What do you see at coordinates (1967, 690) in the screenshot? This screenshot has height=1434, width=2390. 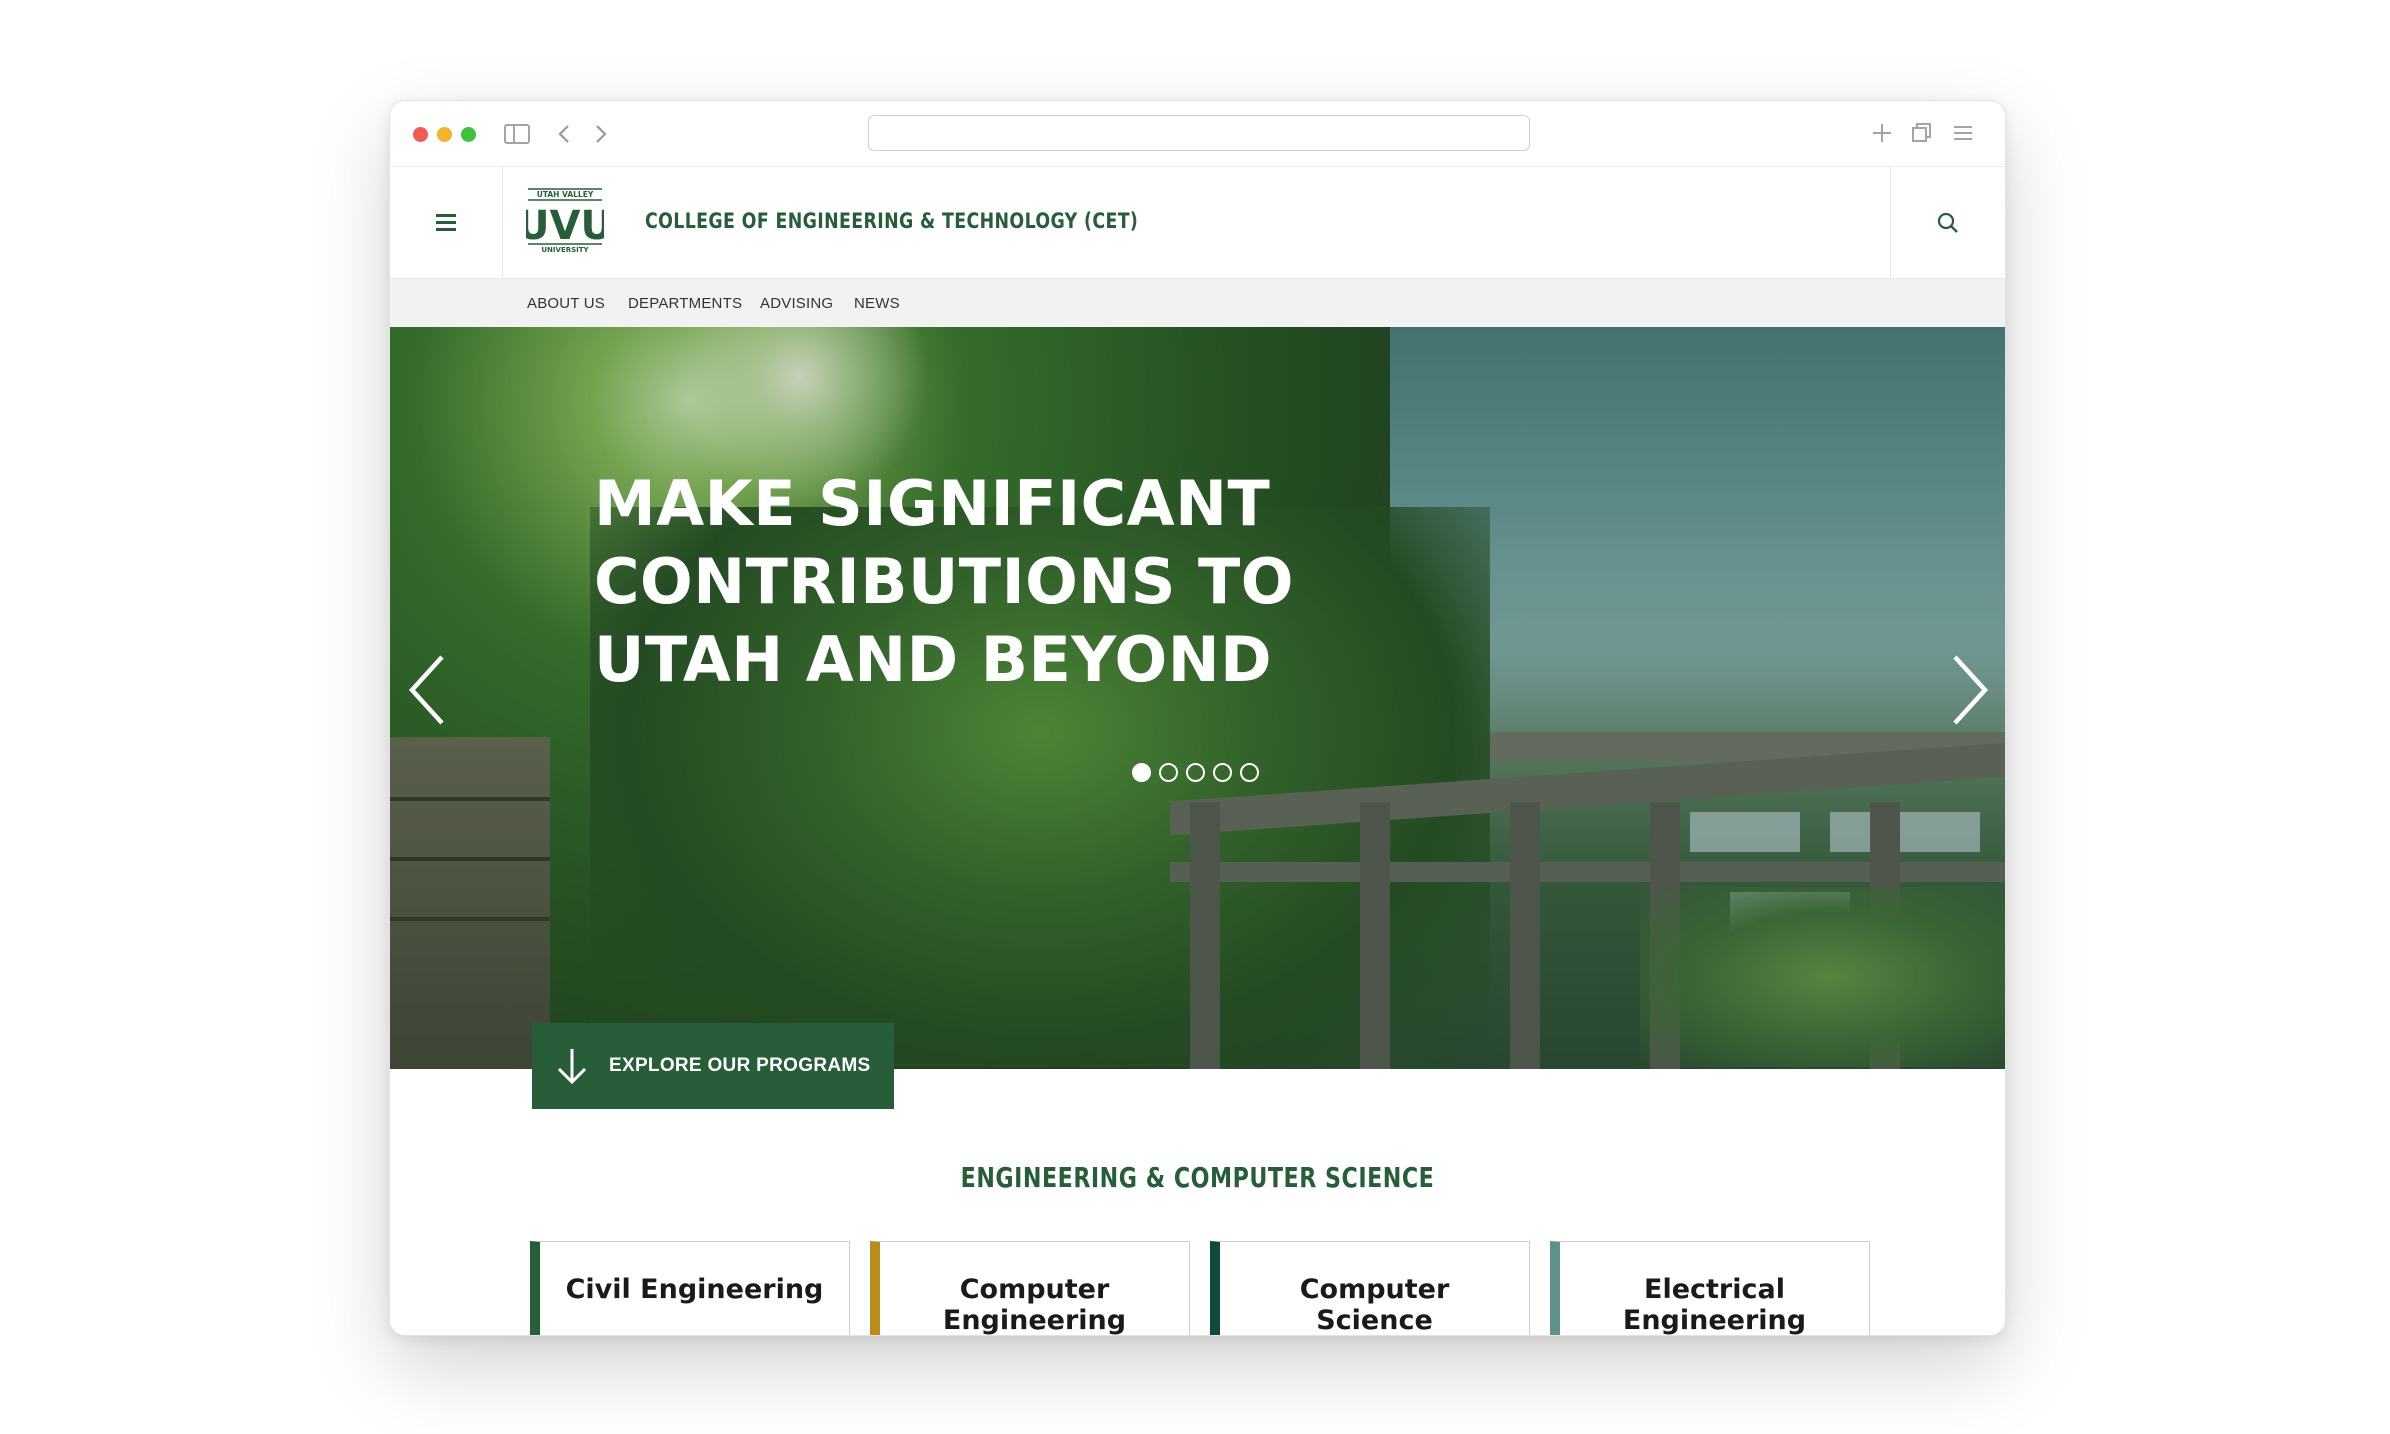 I see `carousel-next-icon` at bounding box center [1967, 690].